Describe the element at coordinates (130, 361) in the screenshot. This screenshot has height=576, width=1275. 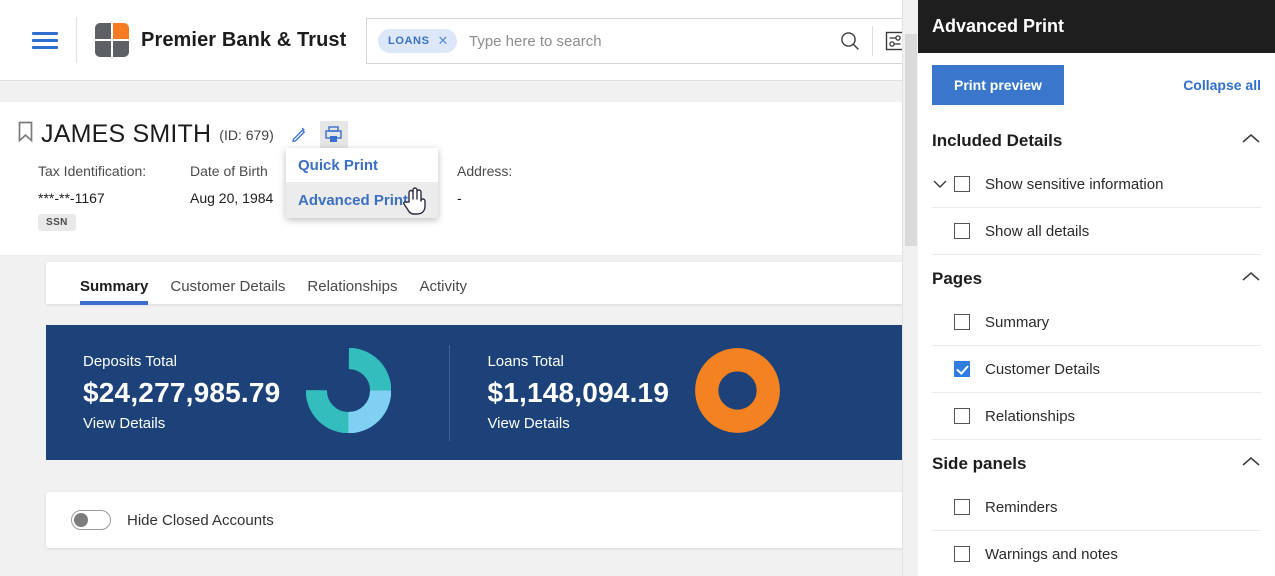
I see `deposits-total-label: Deposits Total` at that location.